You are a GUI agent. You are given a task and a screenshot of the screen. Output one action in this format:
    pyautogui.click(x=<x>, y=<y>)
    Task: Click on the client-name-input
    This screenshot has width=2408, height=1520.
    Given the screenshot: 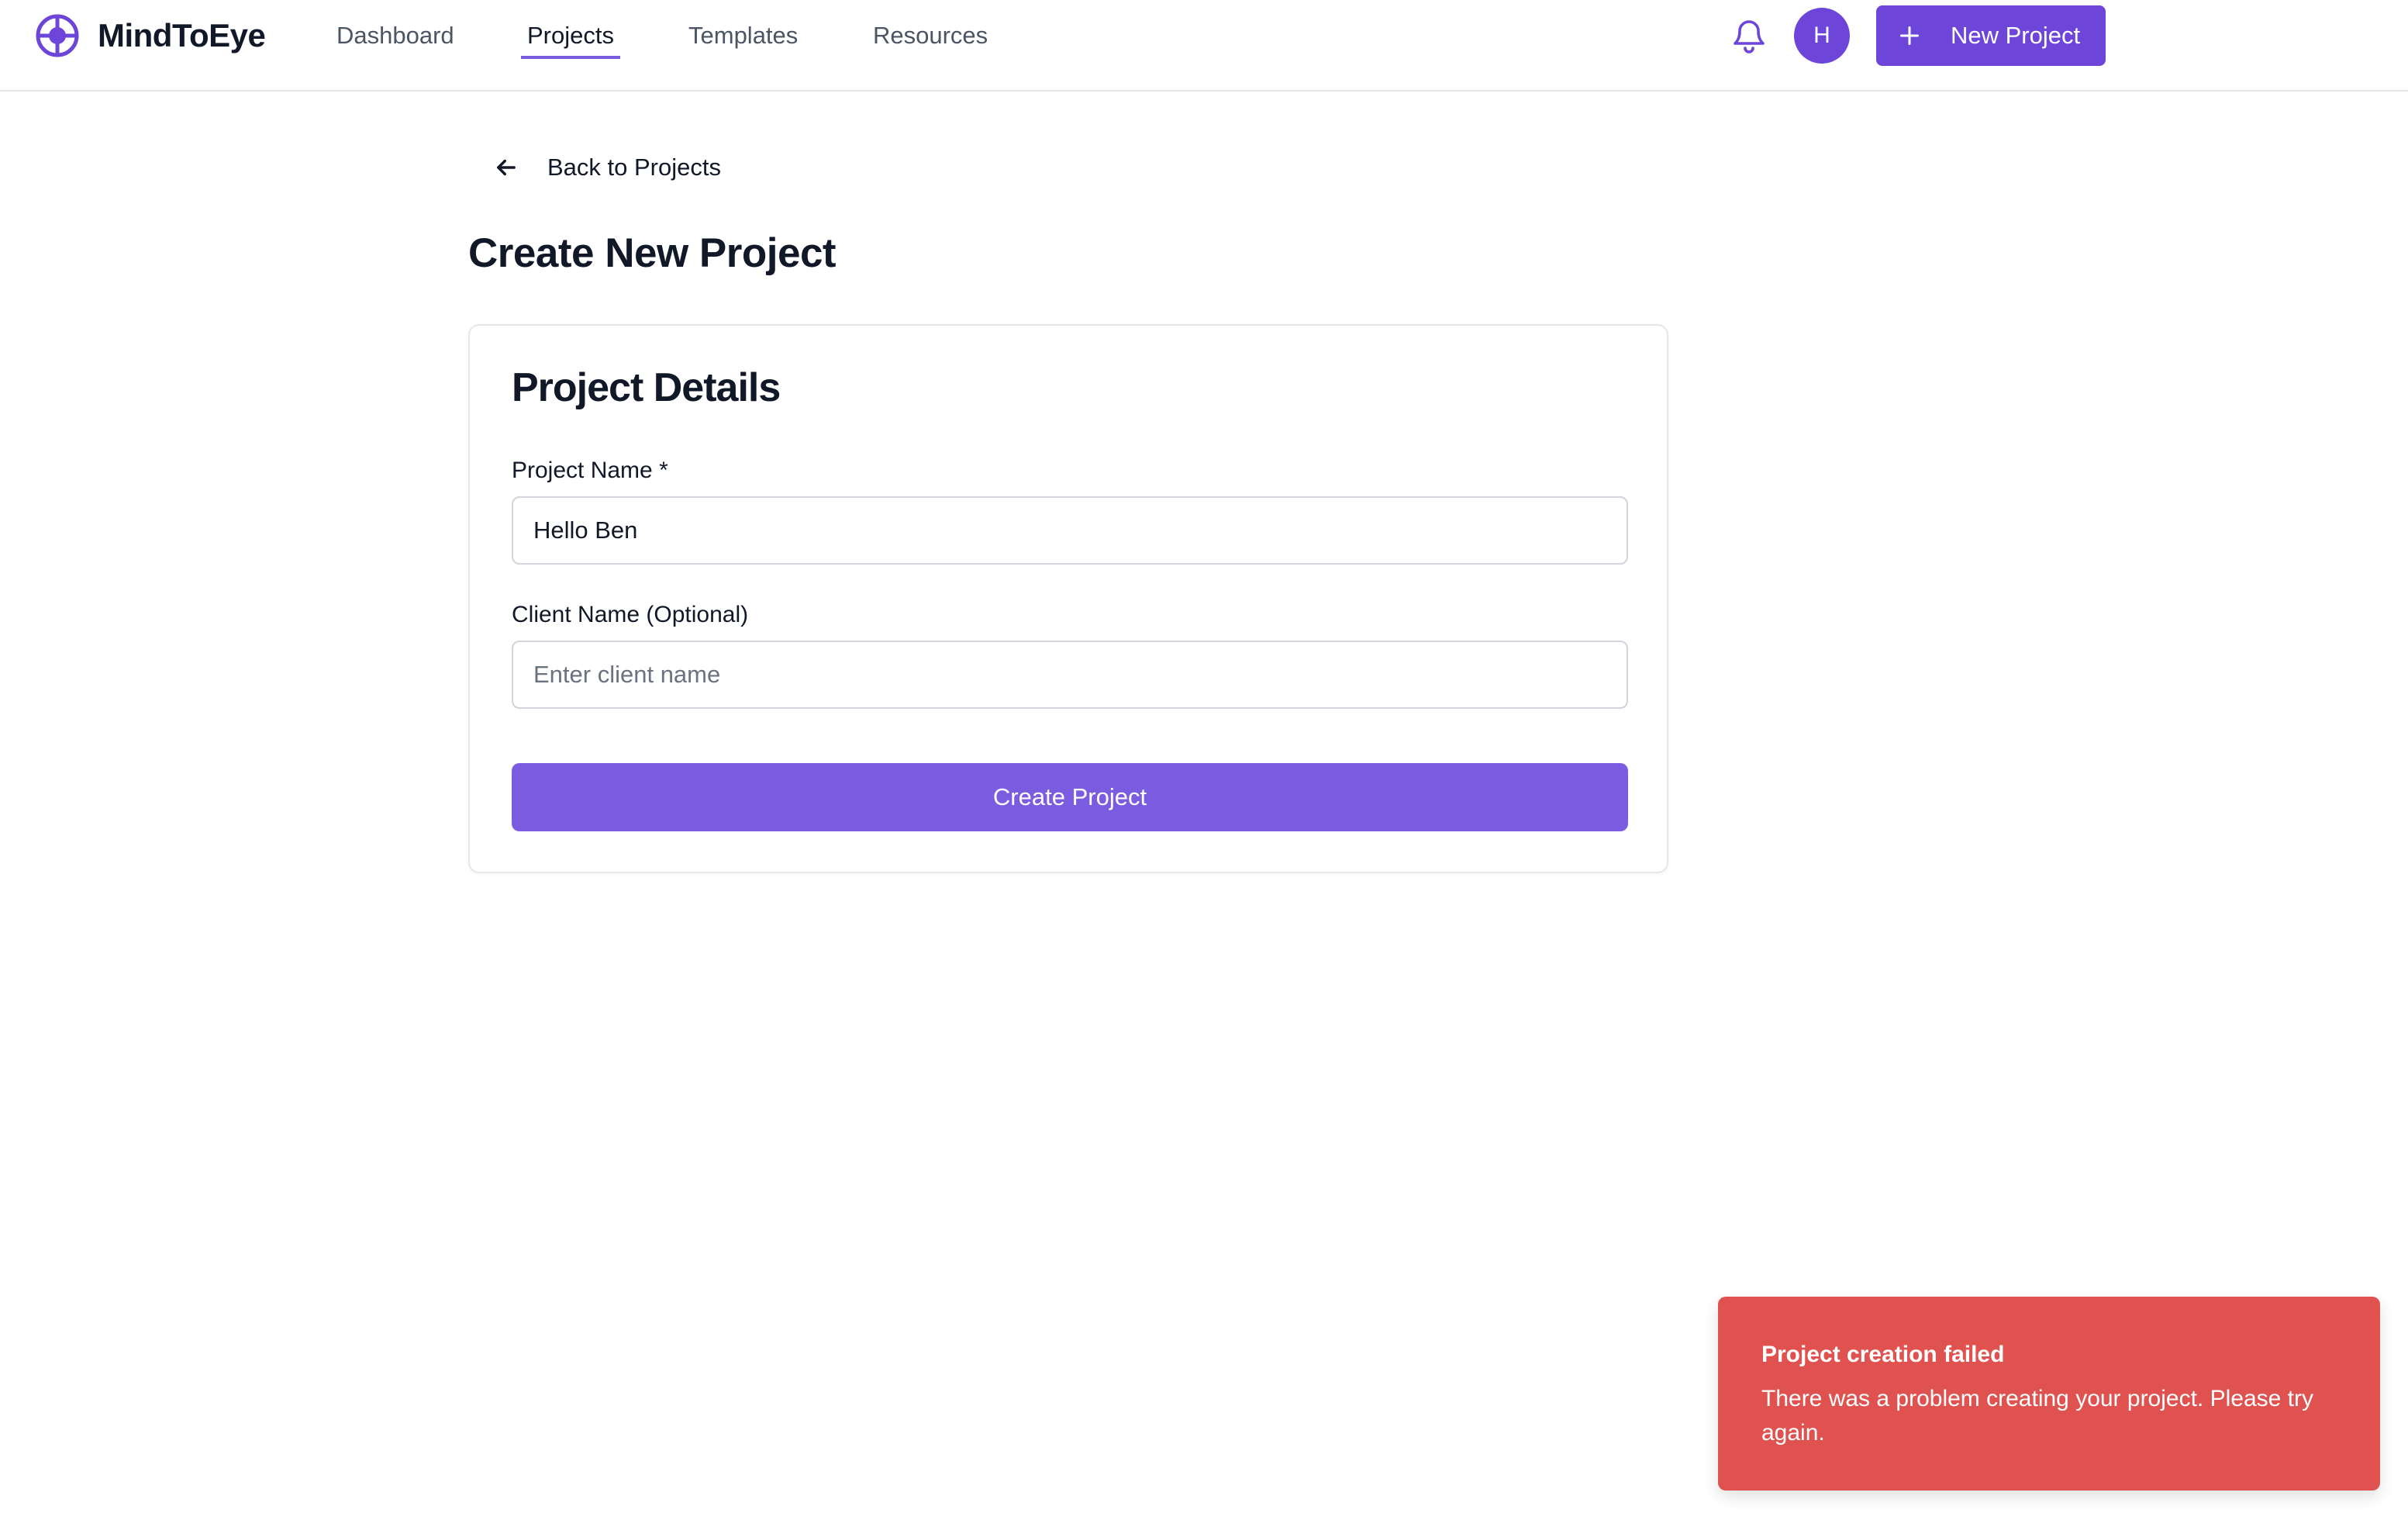 What is the action you would take?
    pyautogui.click(x=1070, y=675)
    